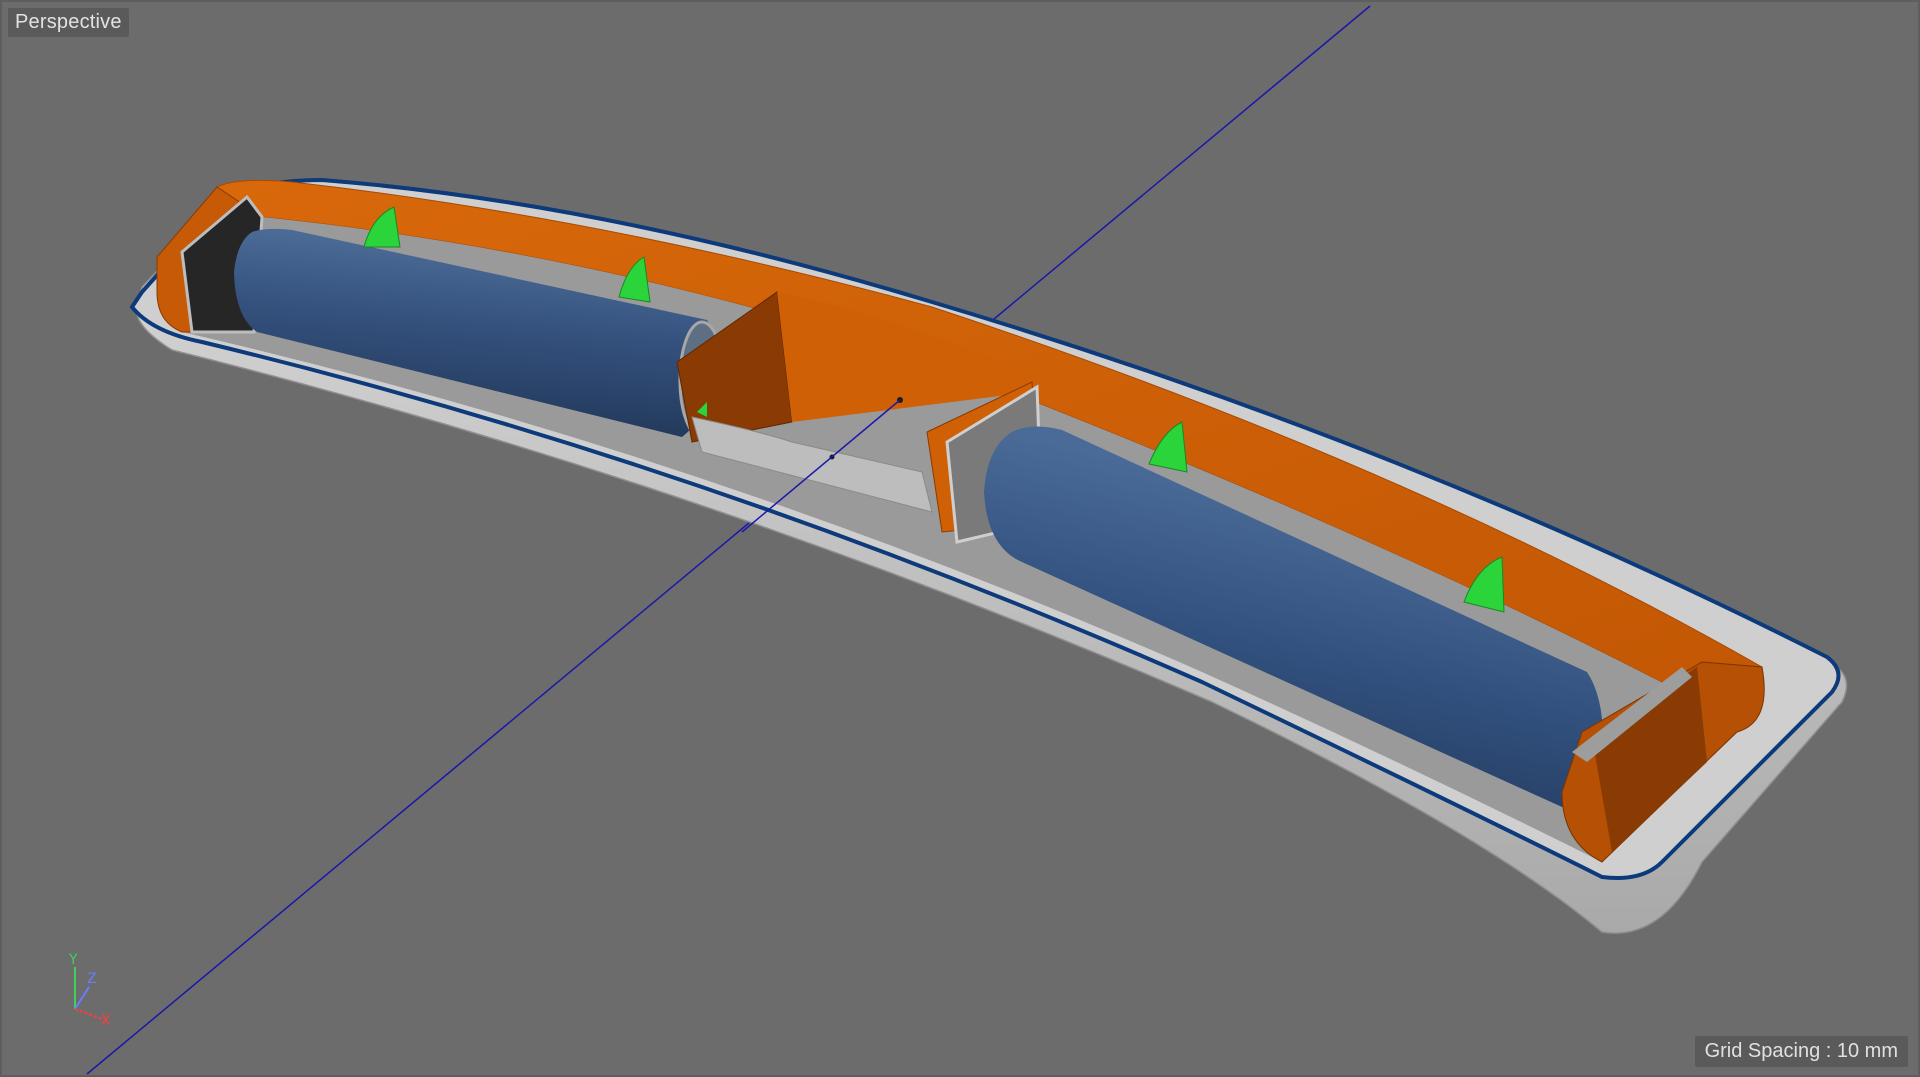  Describe the element at coordinates (82, 998) in the screenshot. I see `axis-z-line` at that location.